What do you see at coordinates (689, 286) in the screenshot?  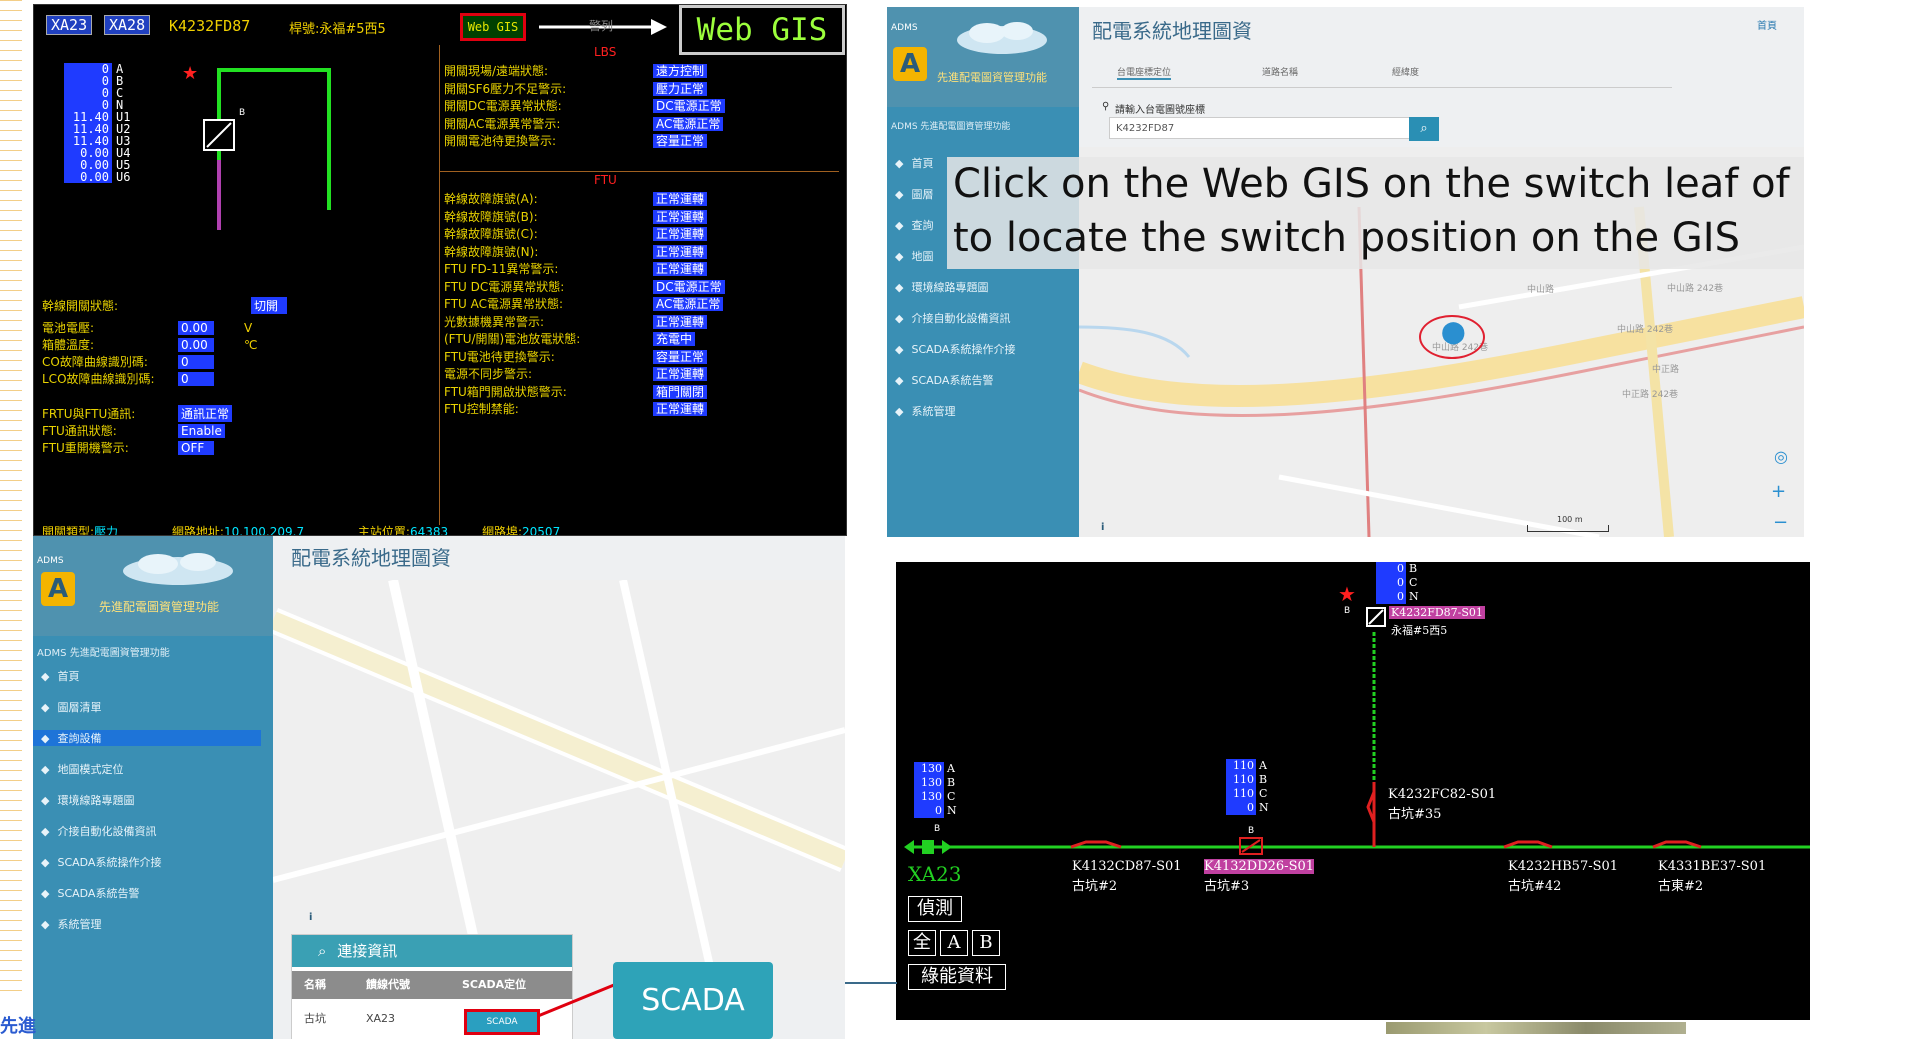 I see `status-value: DC電源正常` at bounding box center [689, 286].